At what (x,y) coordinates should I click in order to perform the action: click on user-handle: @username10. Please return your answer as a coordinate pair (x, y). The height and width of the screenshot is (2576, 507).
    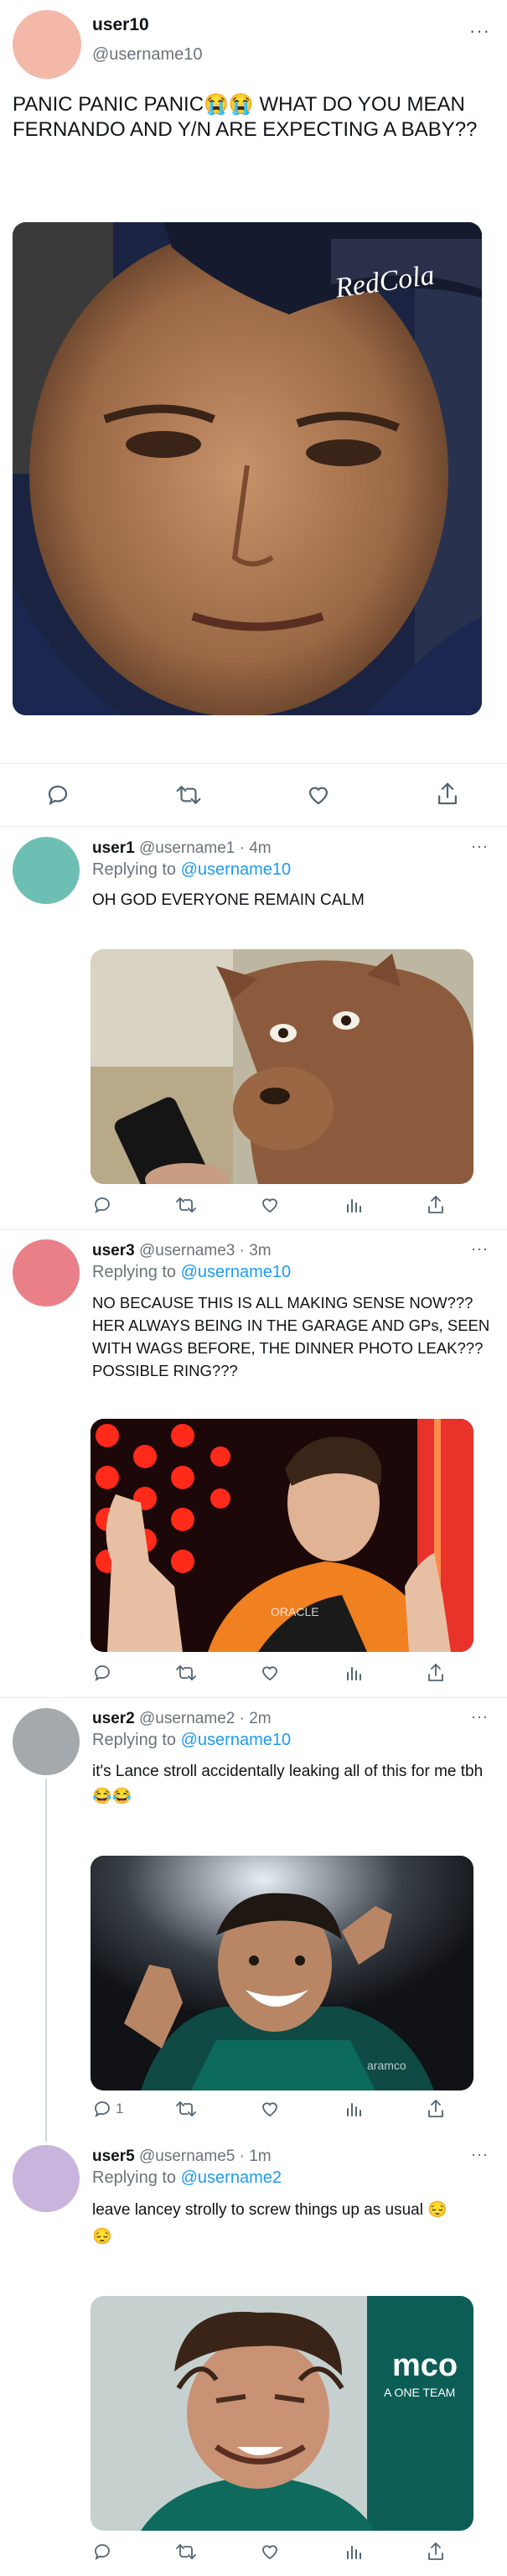
    Looking at the image, I should click on (147, 55).